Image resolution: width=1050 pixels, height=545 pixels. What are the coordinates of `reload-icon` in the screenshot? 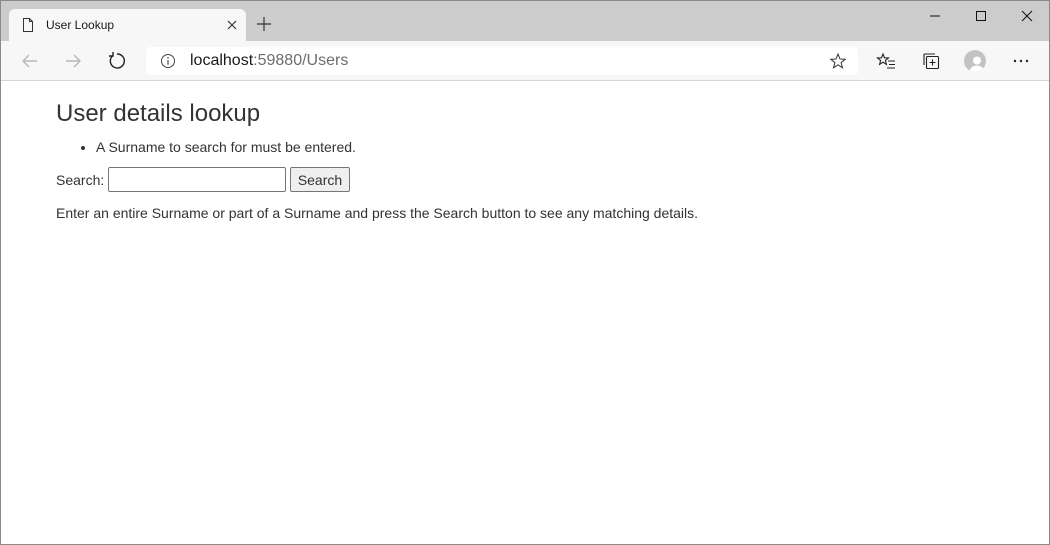 It's located at (117, 61).